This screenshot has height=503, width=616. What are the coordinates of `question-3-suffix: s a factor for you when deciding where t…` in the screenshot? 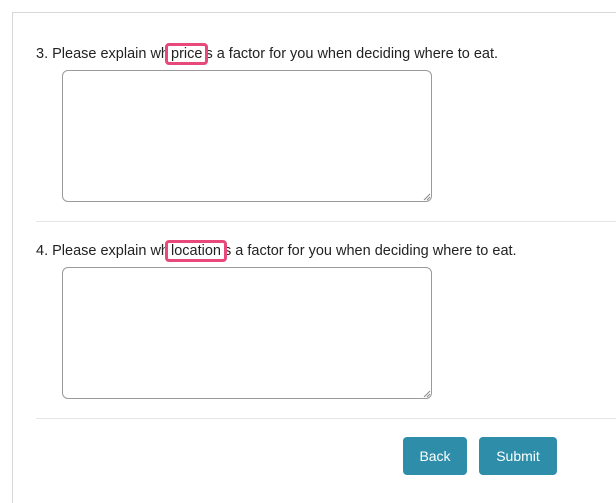 It's located at (352, 54).